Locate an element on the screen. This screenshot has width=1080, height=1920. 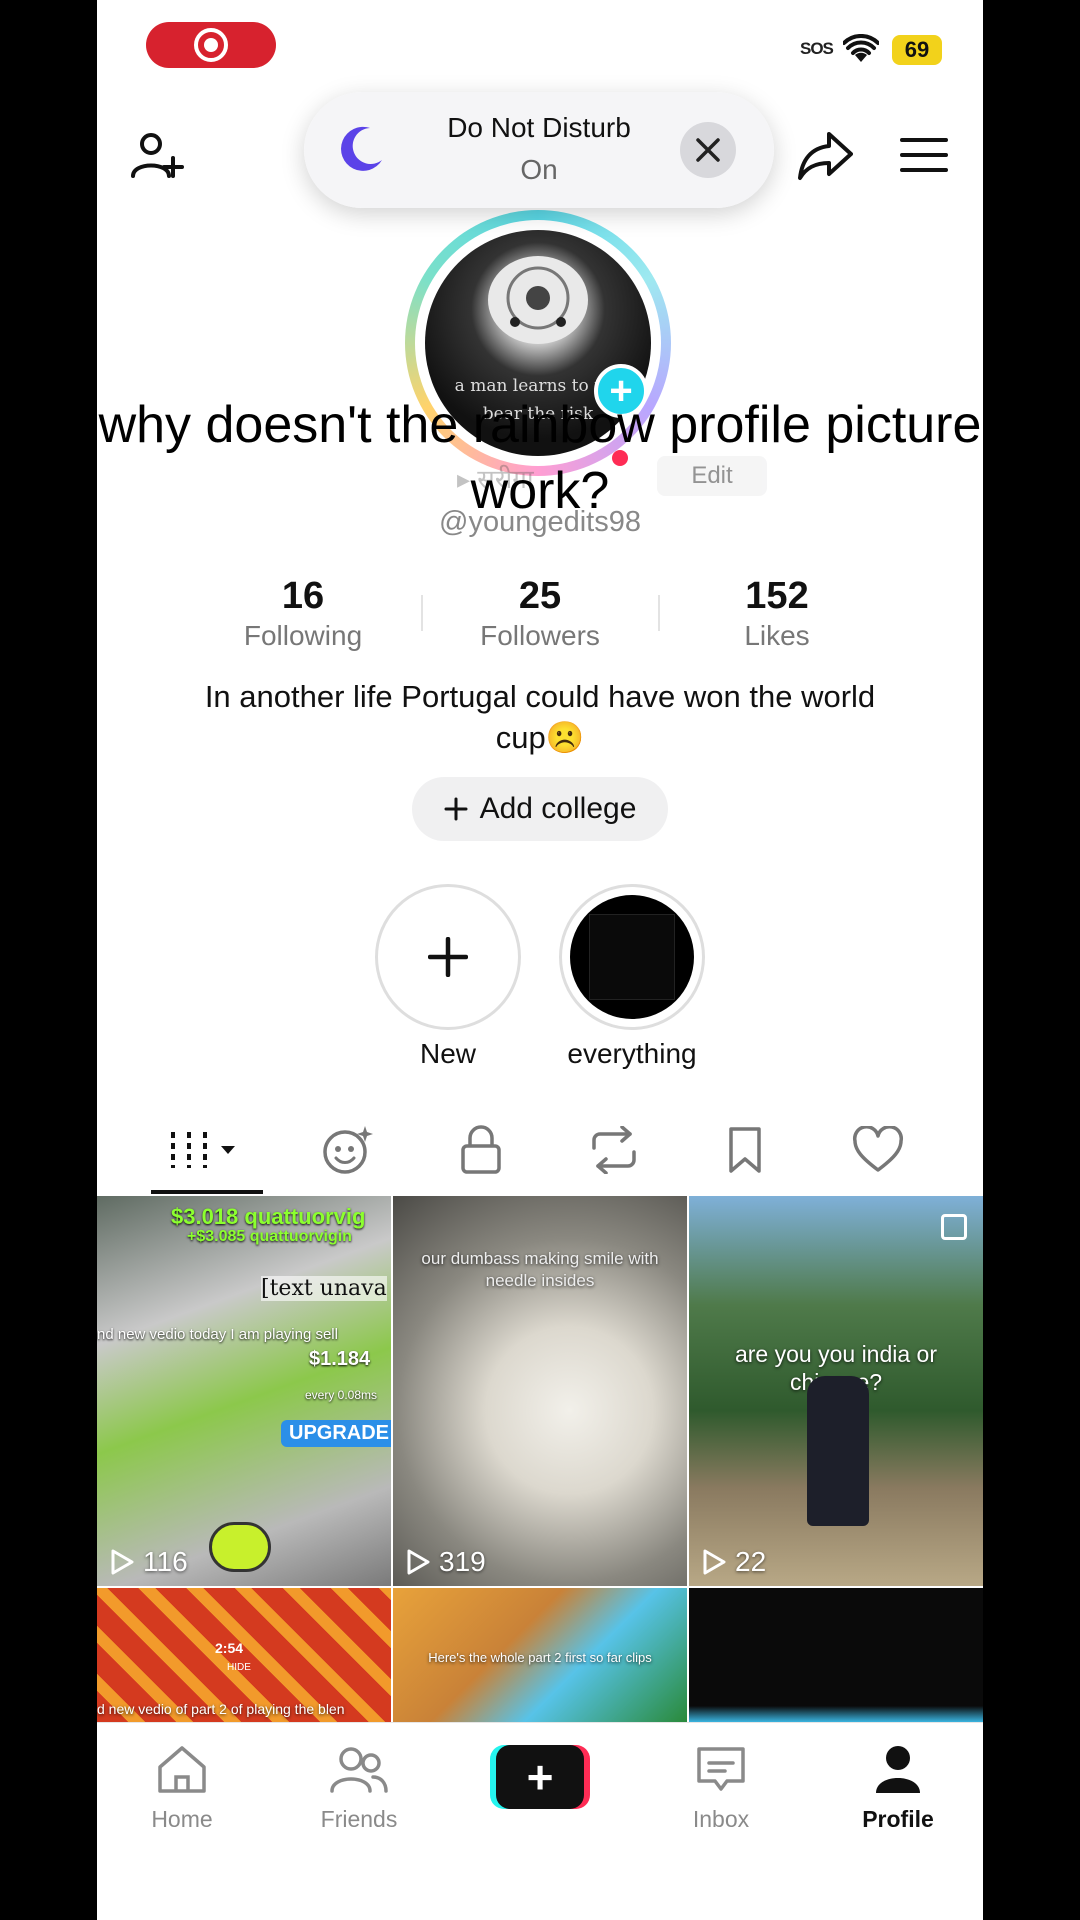
tab-videos is located at coordinates (205, 1150).